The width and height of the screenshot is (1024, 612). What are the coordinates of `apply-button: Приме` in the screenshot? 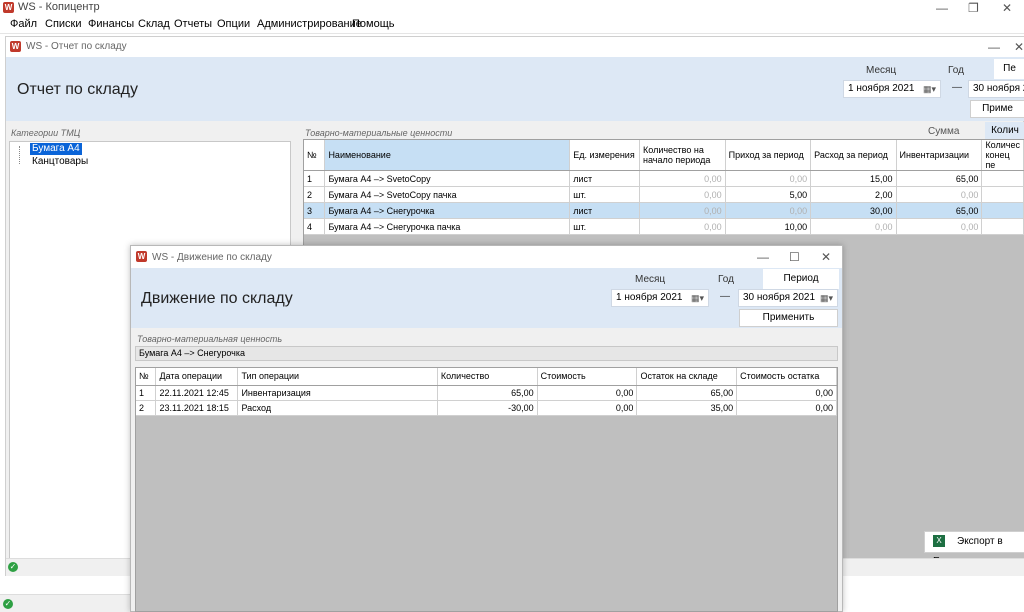 It's located at (997, 109).